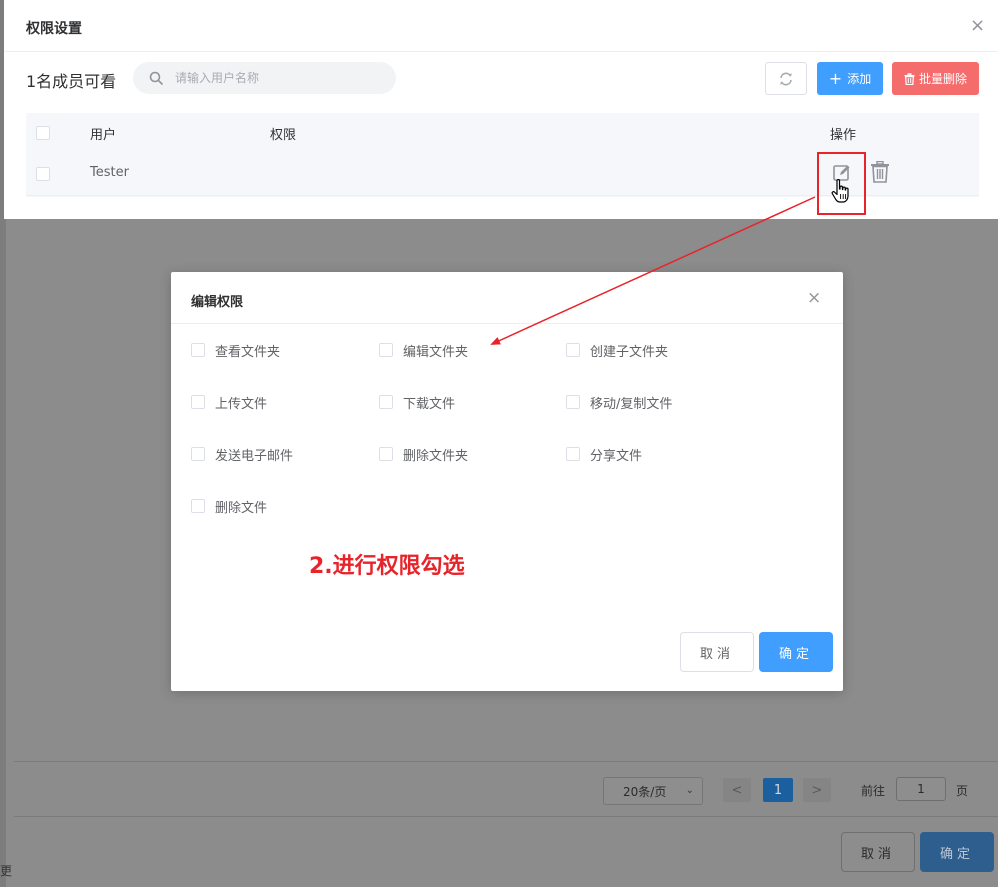  Describe the element at coordinates (275, 78) in the screenshot. I see `search-input` at that location.